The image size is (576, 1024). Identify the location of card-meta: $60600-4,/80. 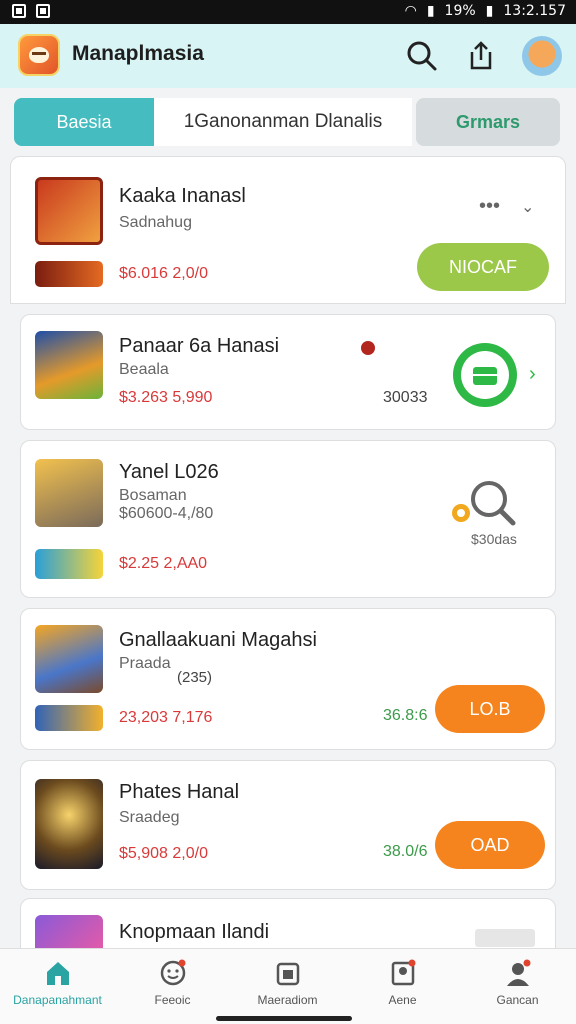
(166, 513).